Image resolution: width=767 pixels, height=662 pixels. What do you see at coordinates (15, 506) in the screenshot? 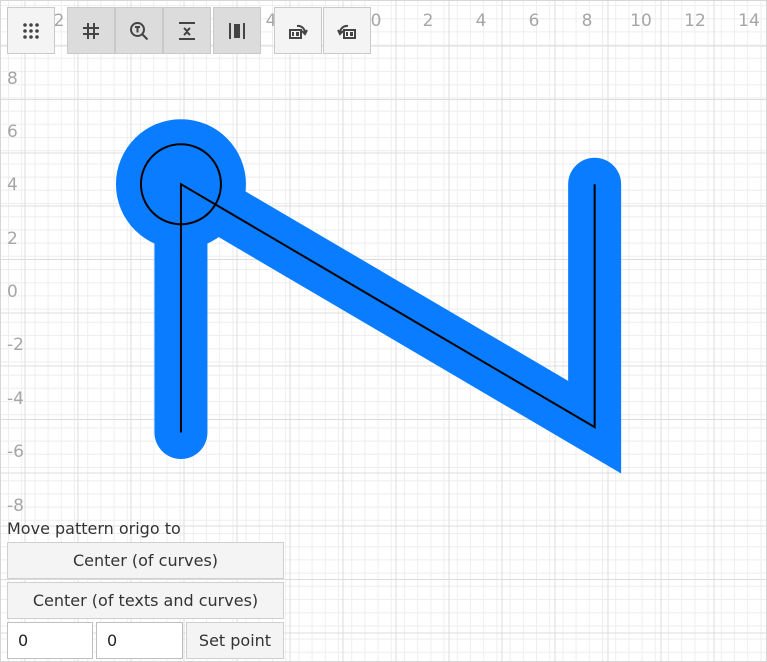
I see `y-tick-label: -8` at bounding box center [15, 506].